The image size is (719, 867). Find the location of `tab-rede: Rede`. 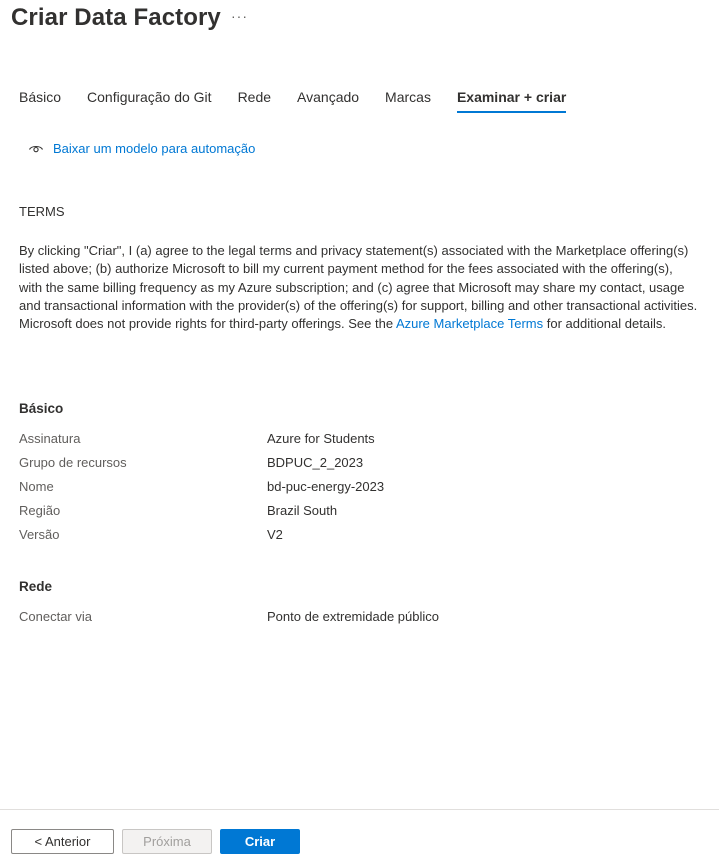

tab-rede: Rede is located at coordinates (254, 101).